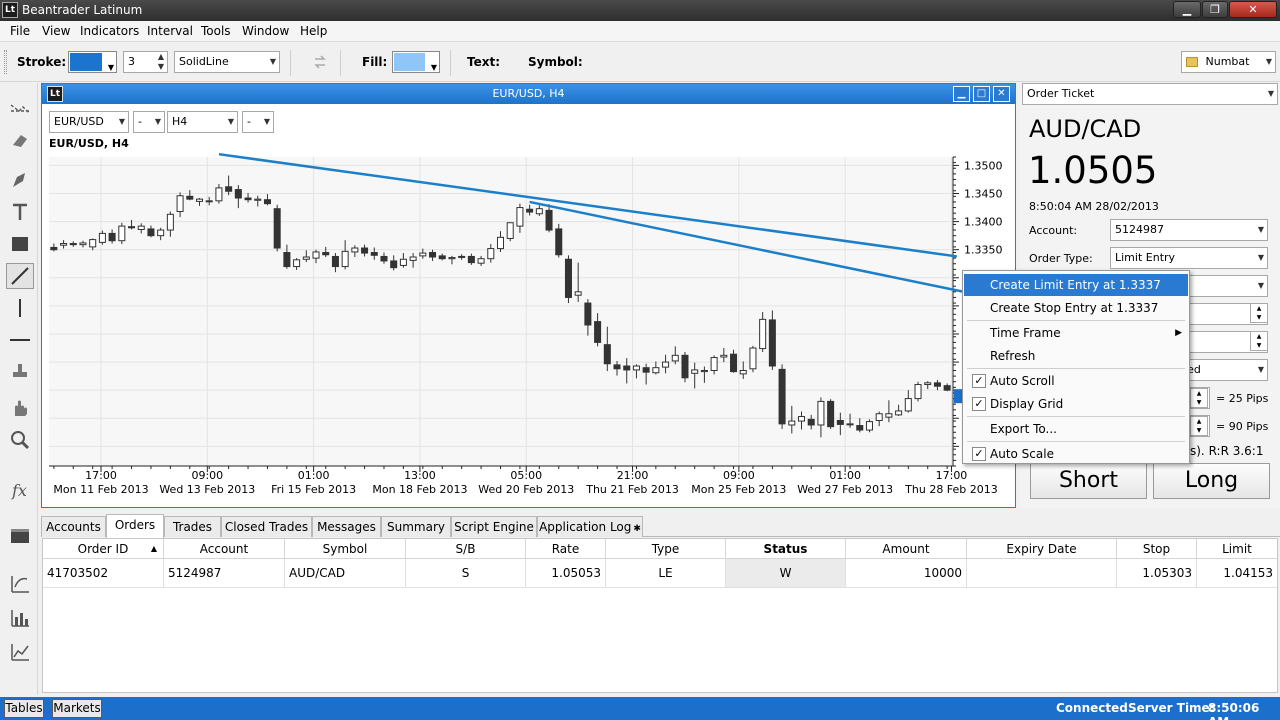  I want to click on chart-interval-select: H4 ▼, so click(202, 122).